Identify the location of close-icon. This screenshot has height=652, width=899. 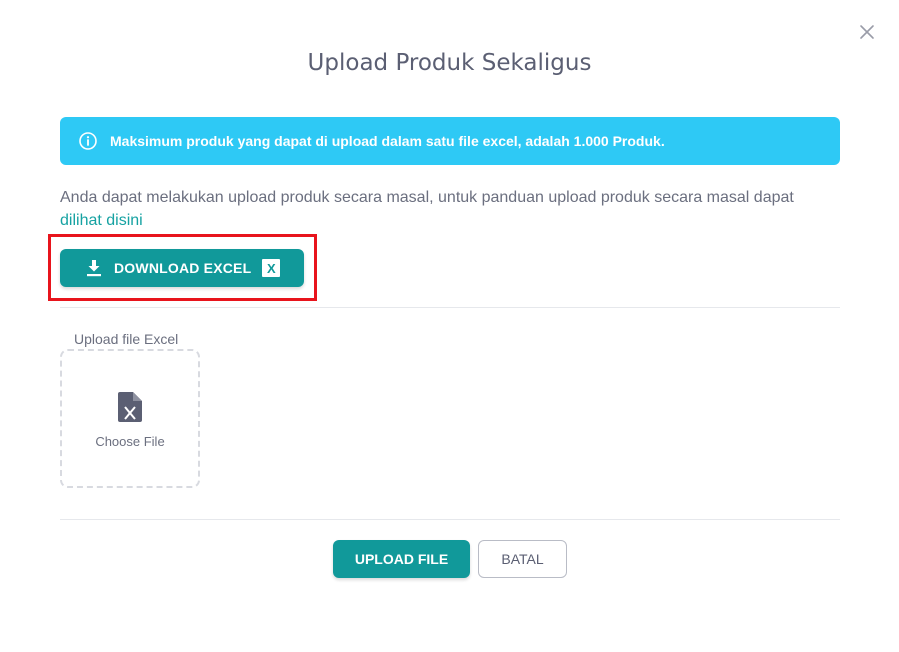
(867, 32).